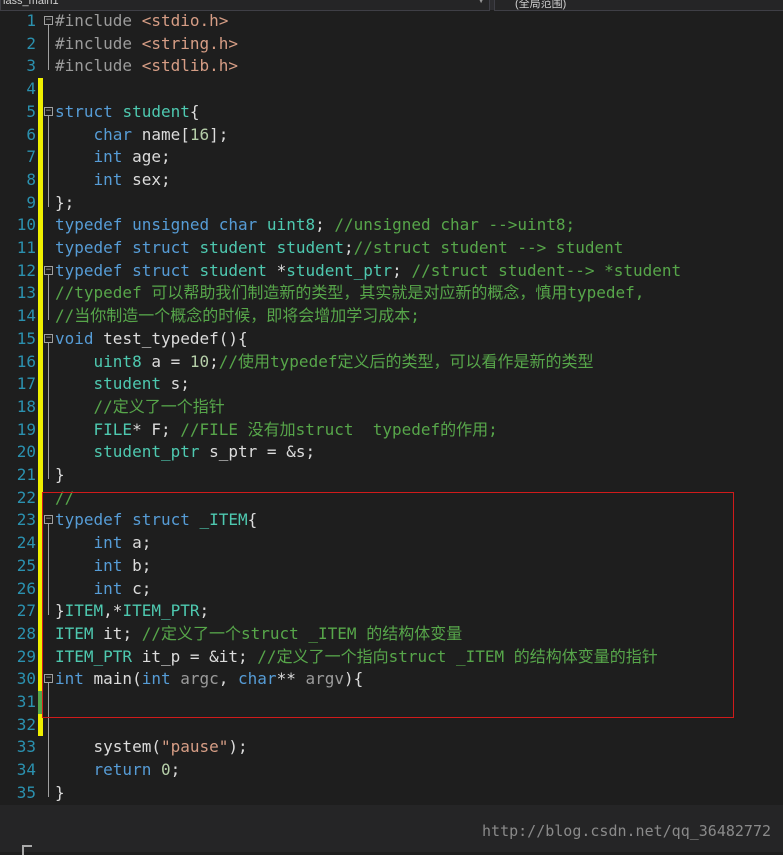  Describe the element at coordinates (26, 429) in the screenshot. I see `line-number: 19` at that location.